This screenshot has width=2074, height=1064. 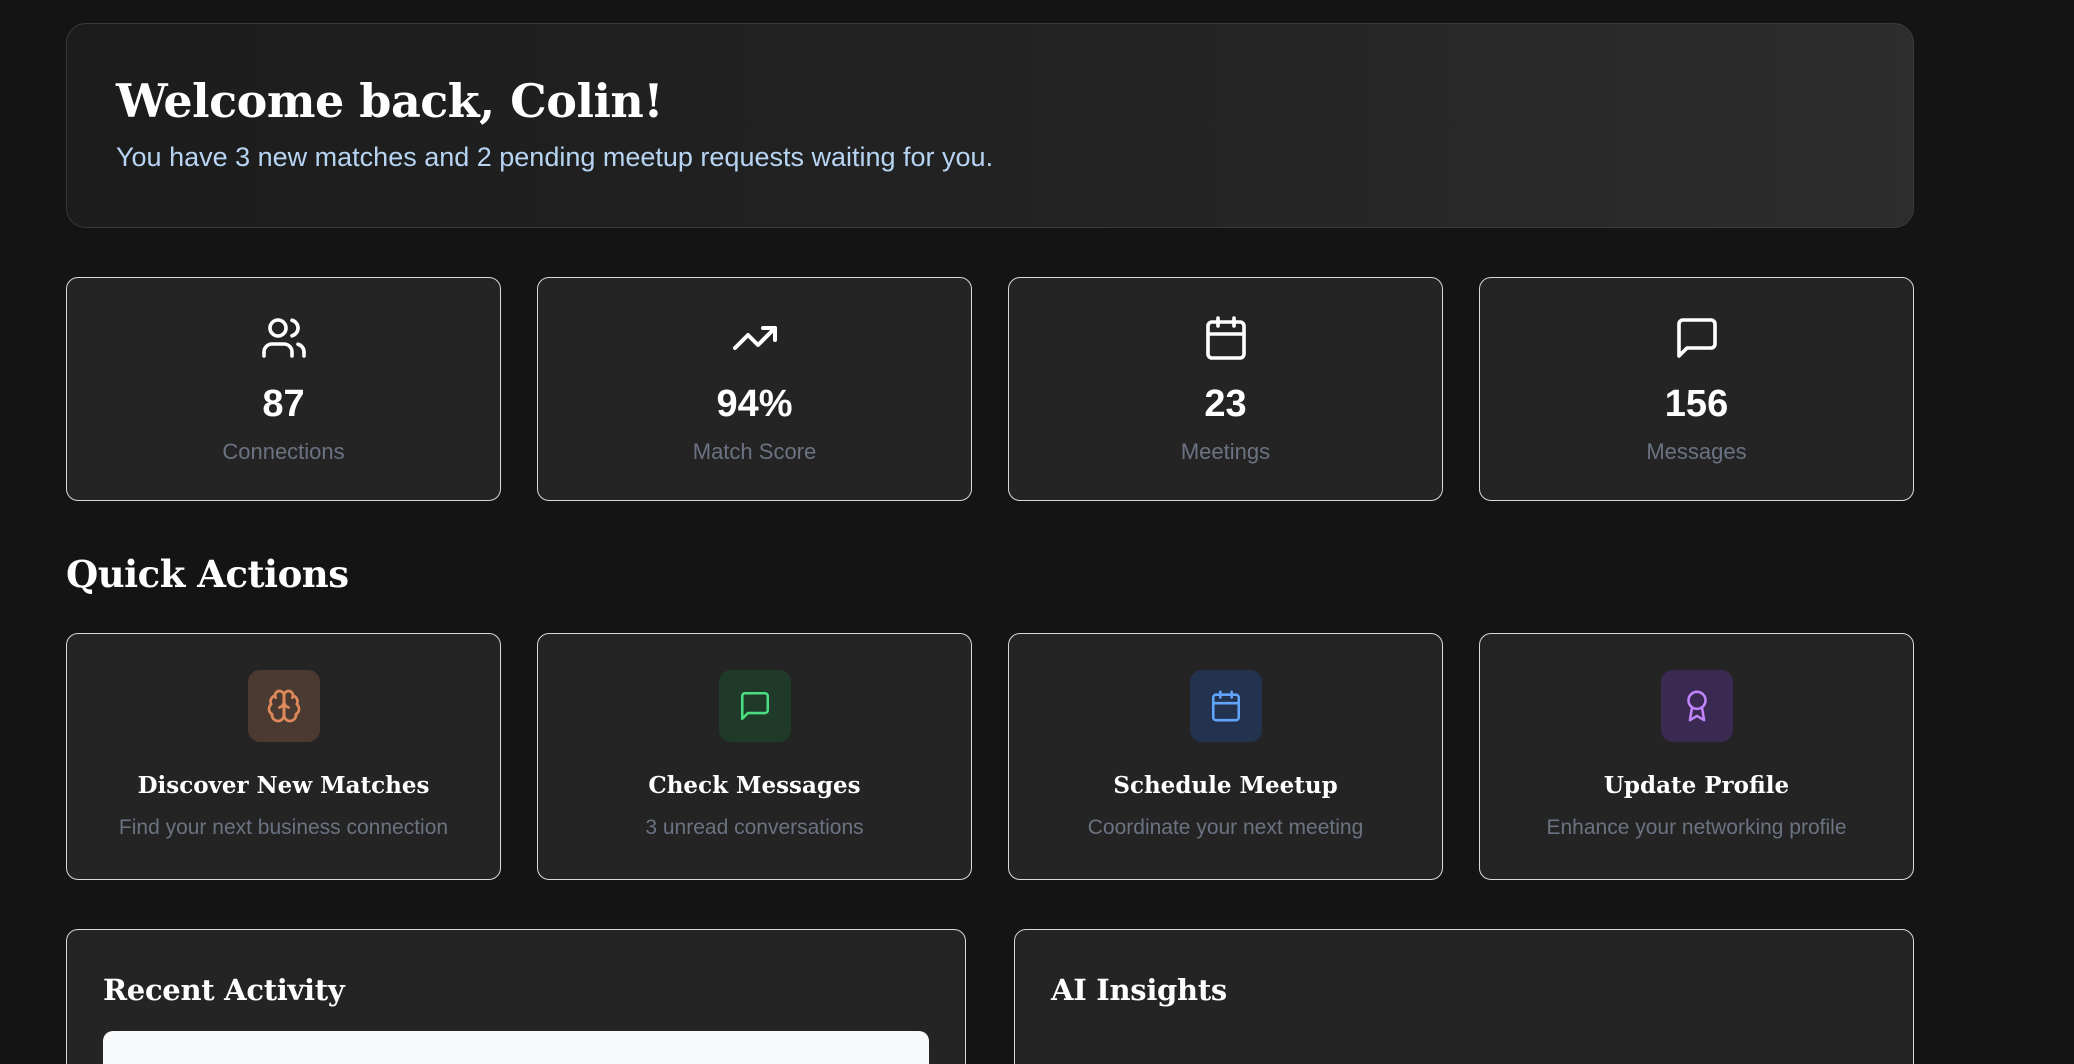 I want to click on action-title: Discover New Matches, so click(x=283, y=785).